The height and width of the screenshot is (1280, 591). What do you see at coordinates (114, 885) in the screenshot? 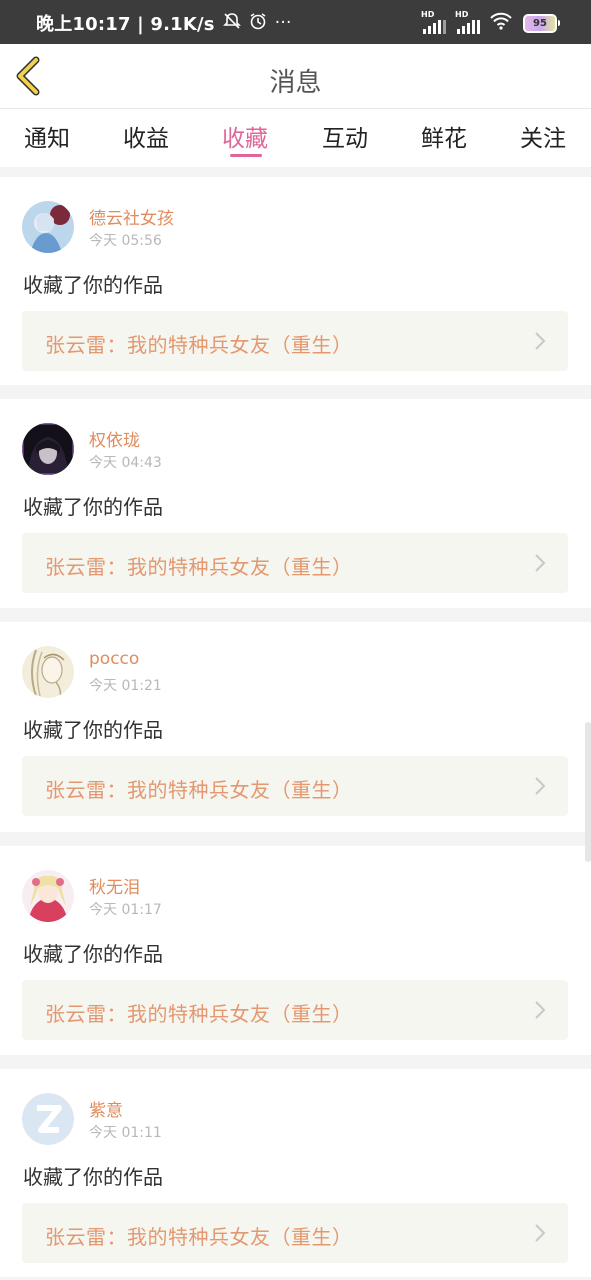
I see `username: 秋无泪` at bounding box center [114, 885].